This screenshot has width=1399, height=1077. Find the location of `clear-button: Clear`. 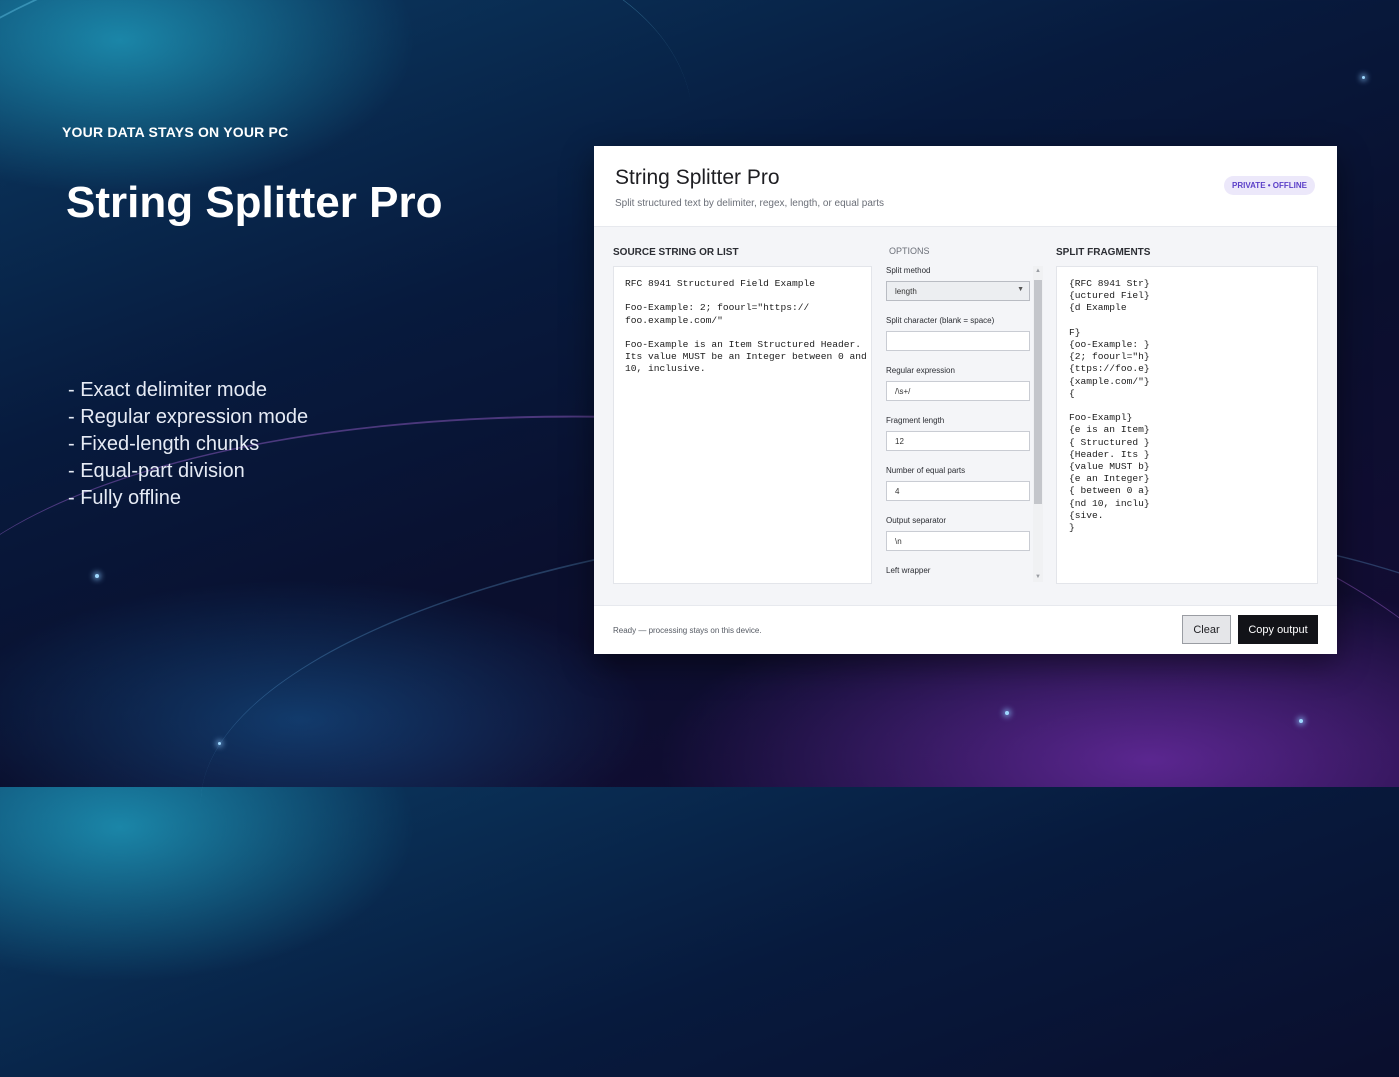

clear-button: Clear is located at coordinates (1206, 629).